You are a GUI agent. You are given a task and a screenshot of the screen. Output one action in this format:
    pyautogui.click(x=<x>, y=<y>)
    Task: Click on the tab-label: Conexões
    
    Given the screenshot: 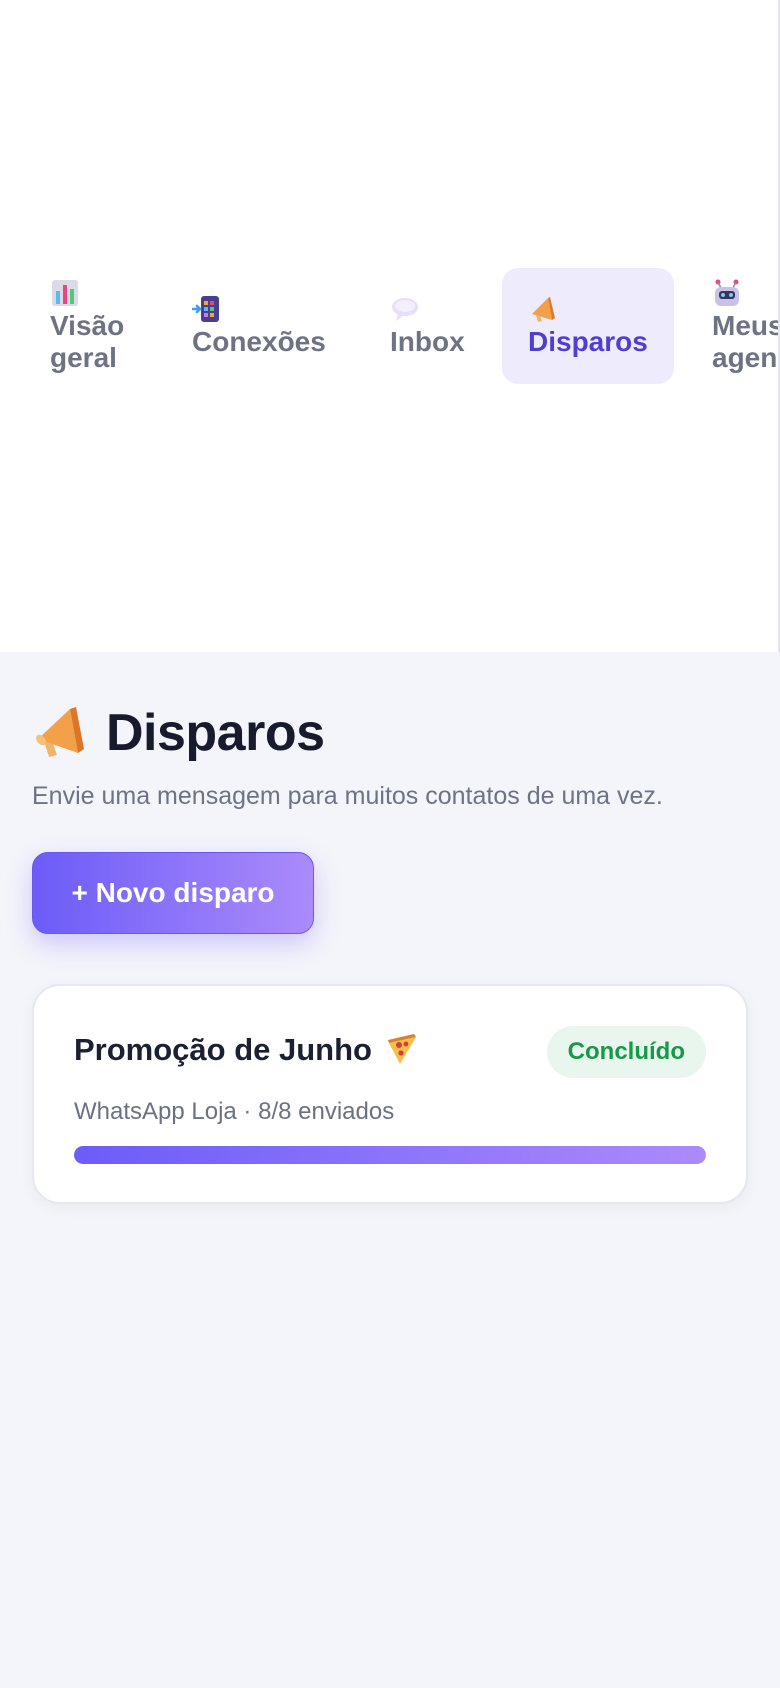 What is the action you would take?
    pyautogui.click(x=259, y=341)
    